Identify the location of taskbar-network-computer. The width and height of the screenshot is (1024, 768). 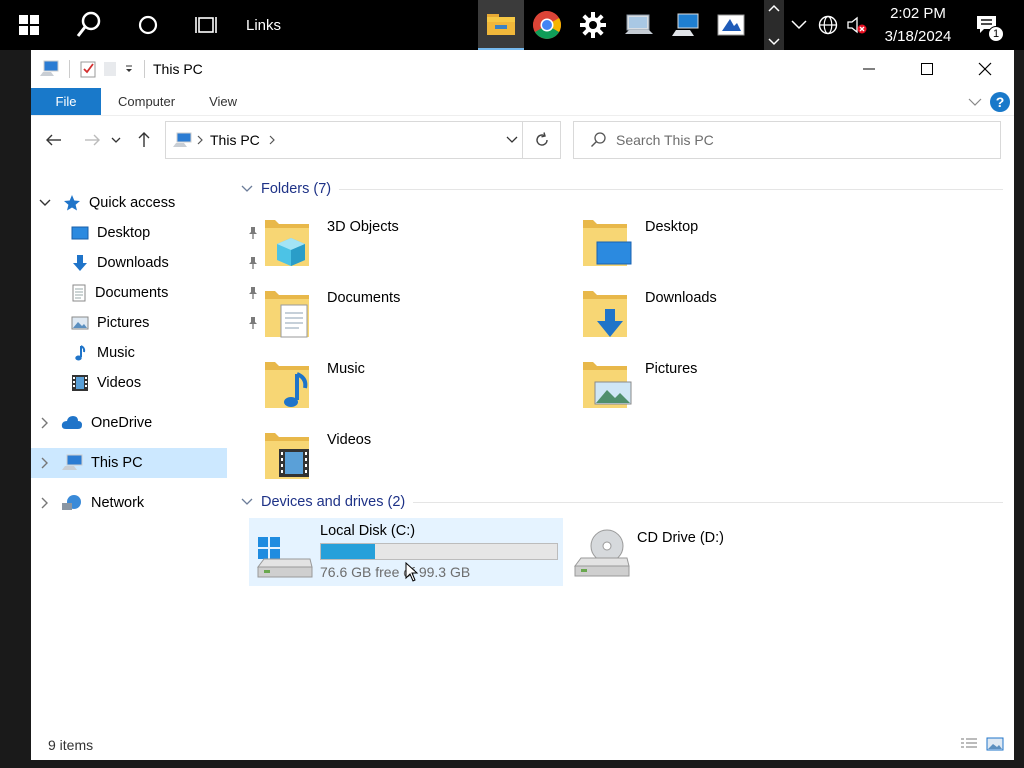
(685, 25).